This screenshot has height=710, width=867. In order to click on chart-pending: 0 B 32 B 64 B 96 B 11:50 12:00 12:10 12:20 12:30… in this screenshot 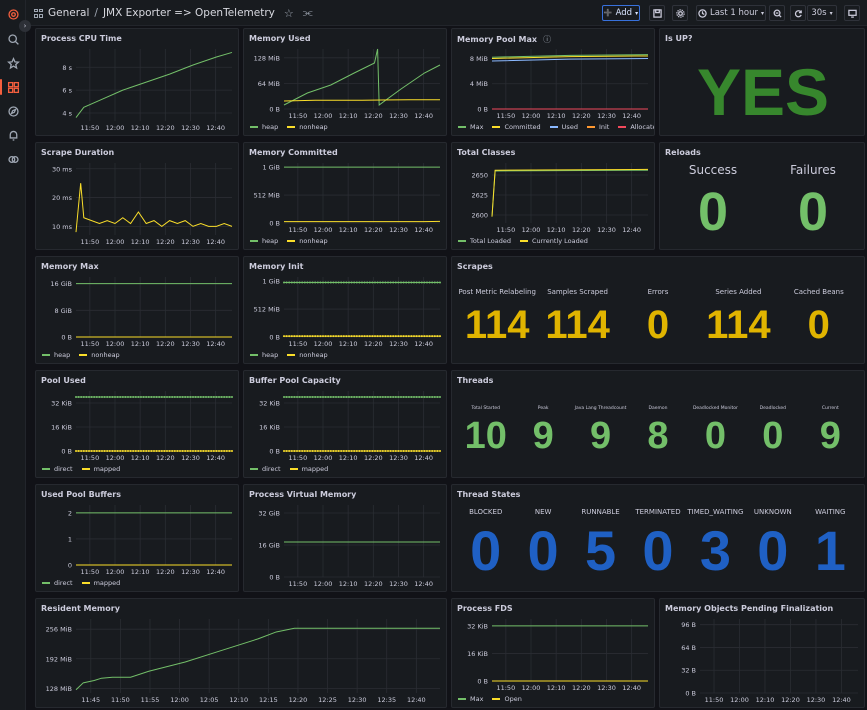, I will do `click(769, 661)`.